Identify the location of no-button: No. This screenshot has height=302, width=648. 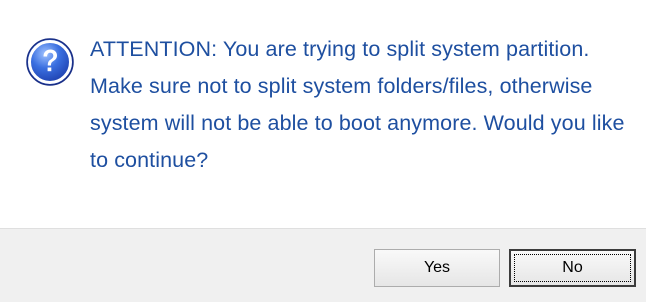
(572, 268).